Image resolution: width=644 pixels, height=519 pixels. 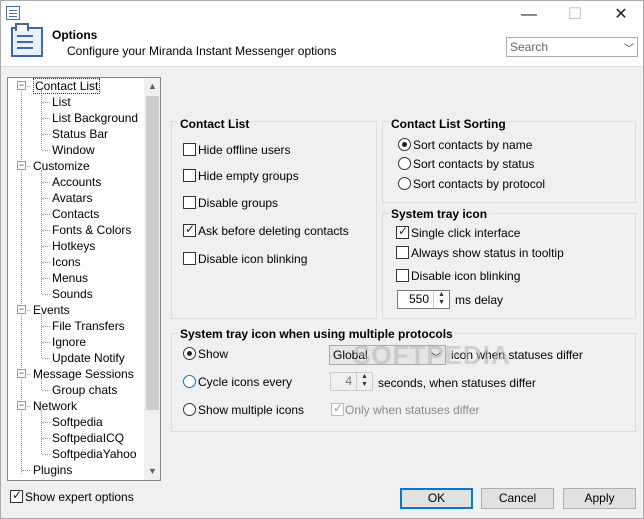 I want to click on tree-item-label: List Background, so click(x=95, y=118).